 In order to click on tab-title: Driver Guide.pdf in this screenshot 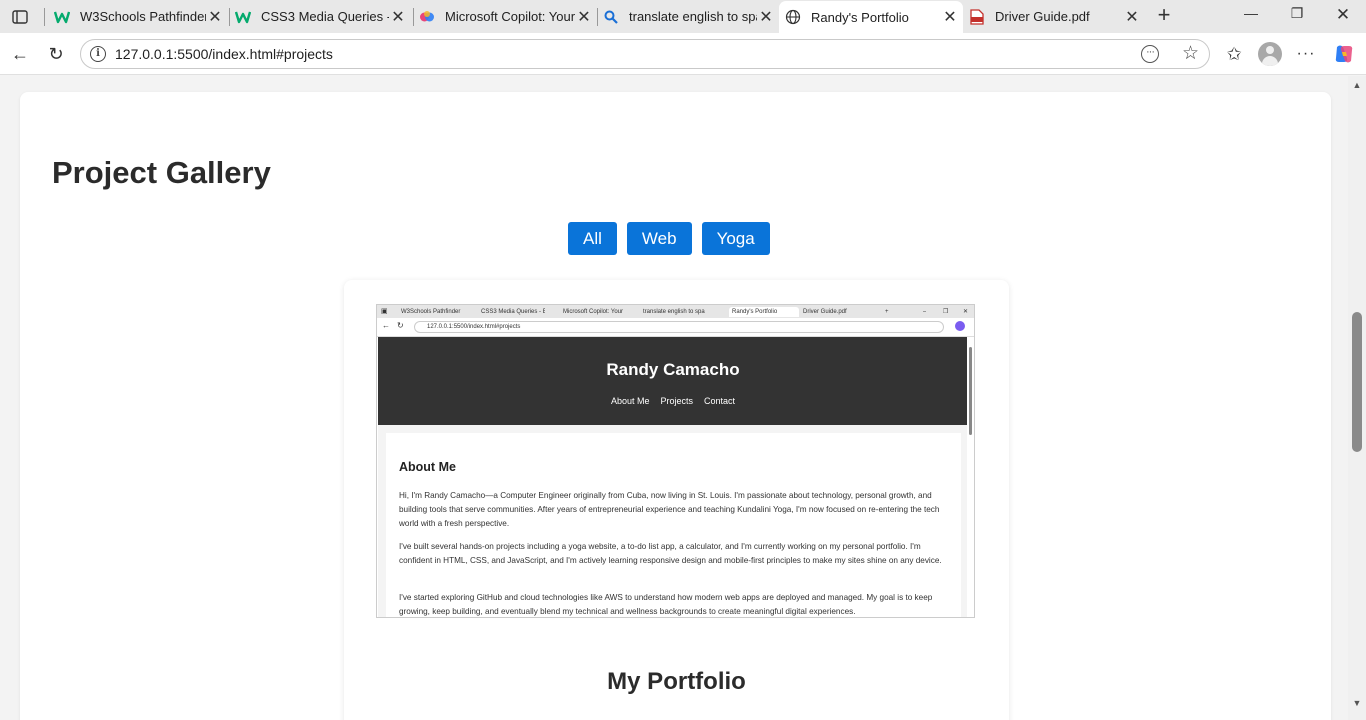, I will do `click(1042, 16)`.